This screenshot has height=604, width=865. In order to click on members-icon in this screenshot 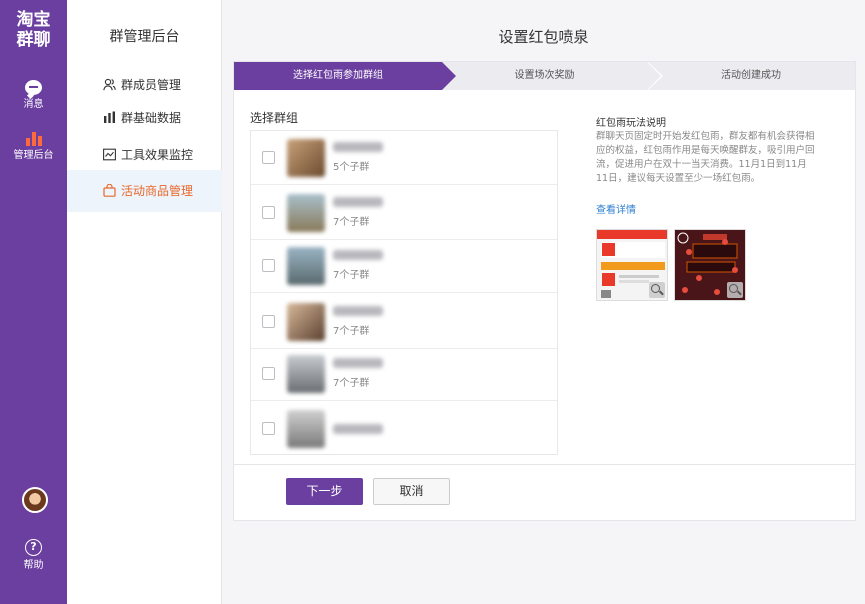, I will do `click(109, 84)`.